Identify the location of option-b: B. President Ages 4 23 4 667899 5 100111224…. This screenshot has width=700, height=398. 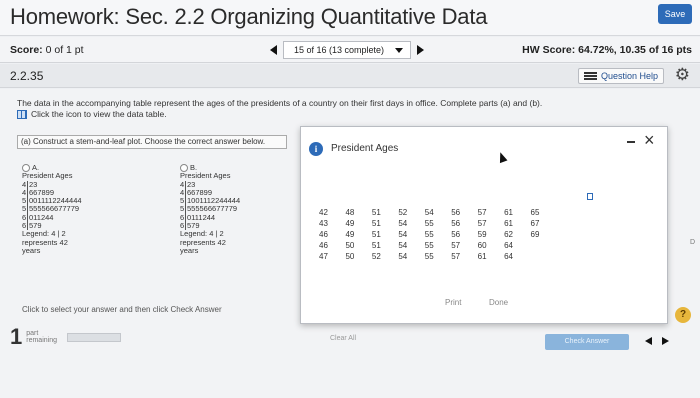
(210, 209).